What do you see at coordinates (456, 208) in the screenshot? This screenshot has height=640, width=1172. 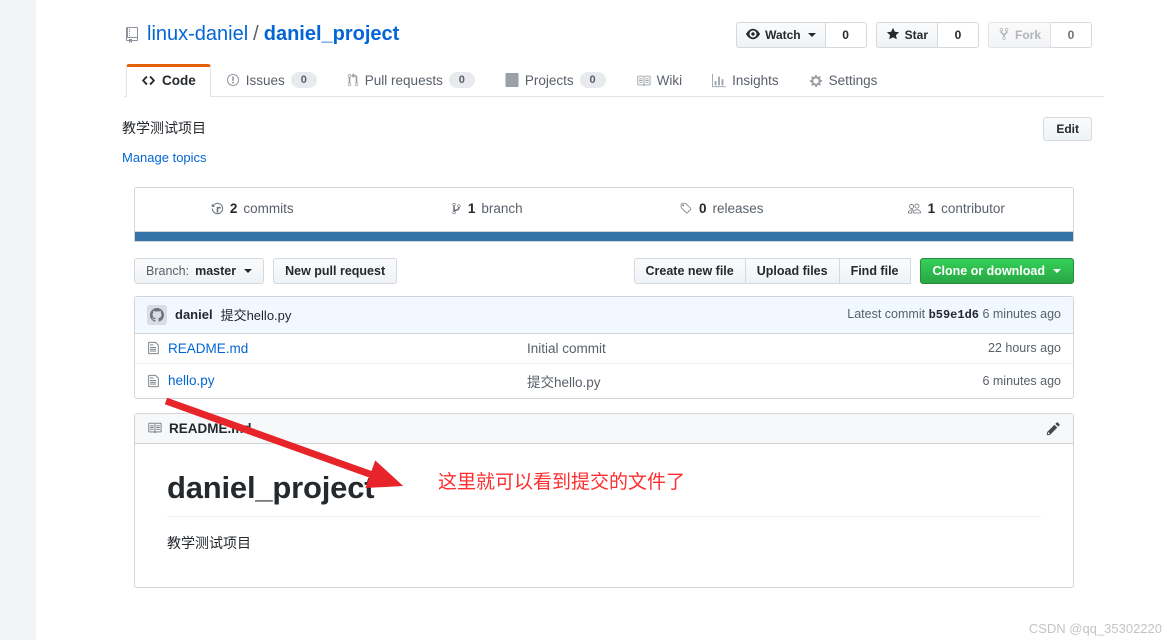 I see `git-branch-icon` at bounding box center [456, 208].